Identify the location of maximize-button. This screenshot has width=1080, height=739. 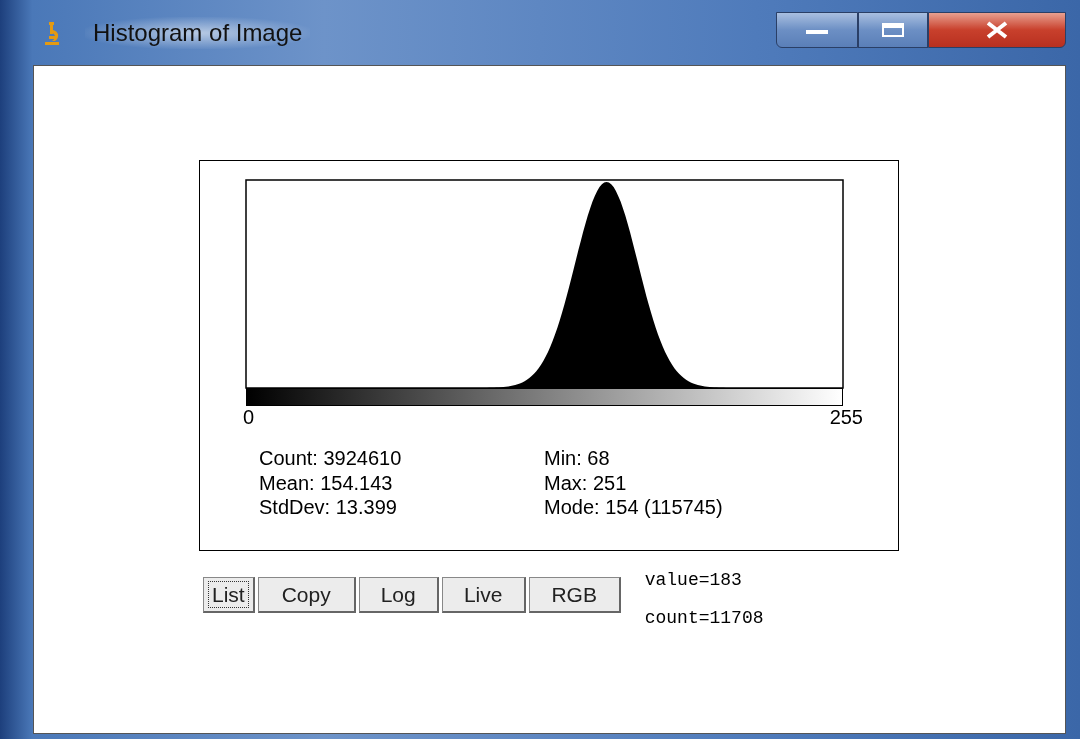
(893, 30).